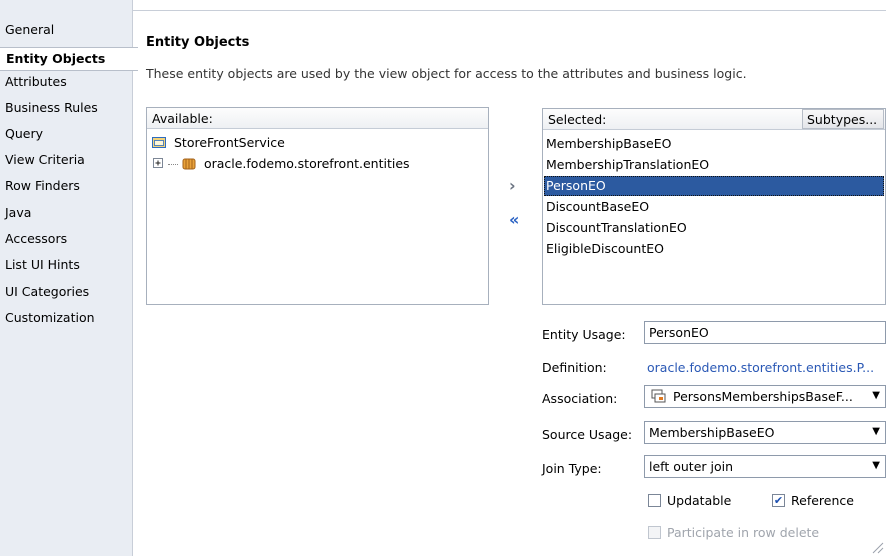 Image resolution: width=886 pixels, height=556 pixels. I want to click on source-usage-value: MembershipBaseEO, so click(712, 432).